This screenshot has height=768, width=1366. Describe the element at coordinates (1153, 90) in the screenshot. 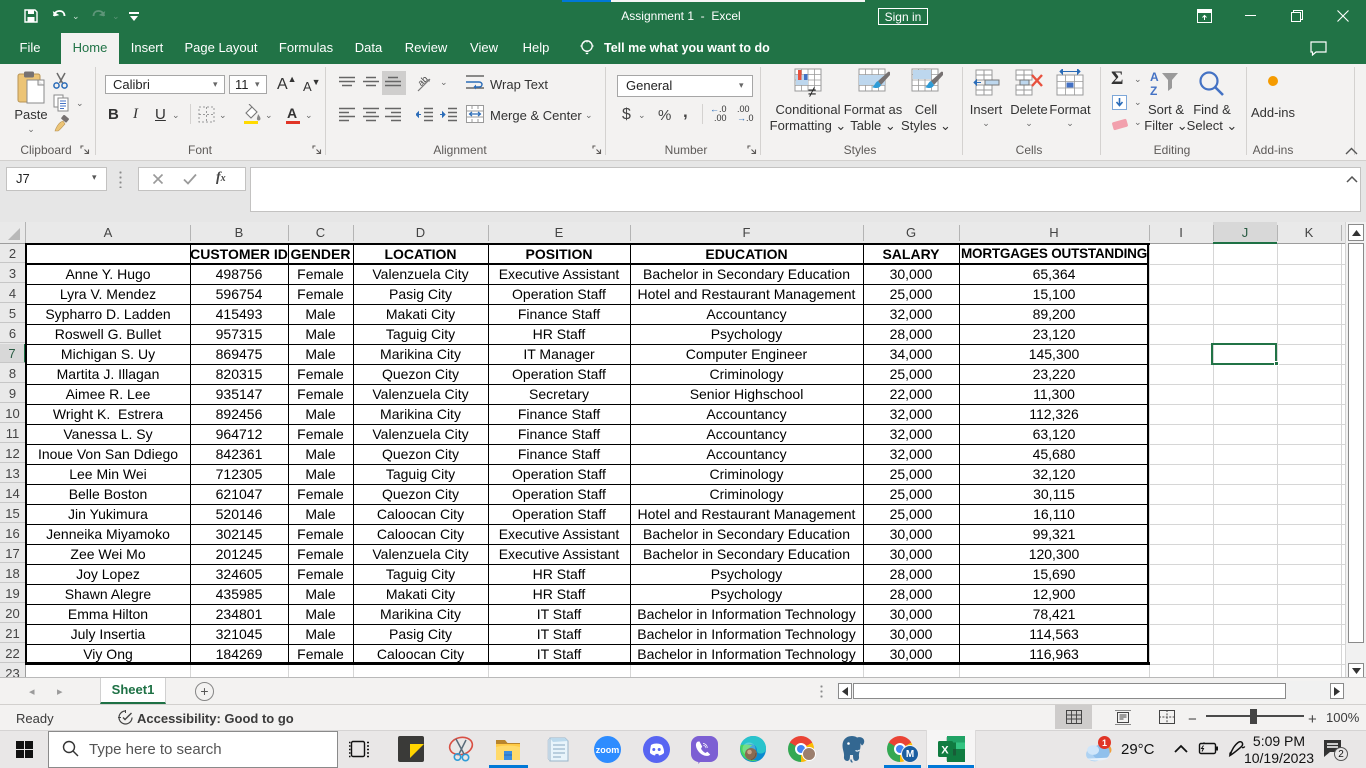

I see `svg-text: Z` at that location.